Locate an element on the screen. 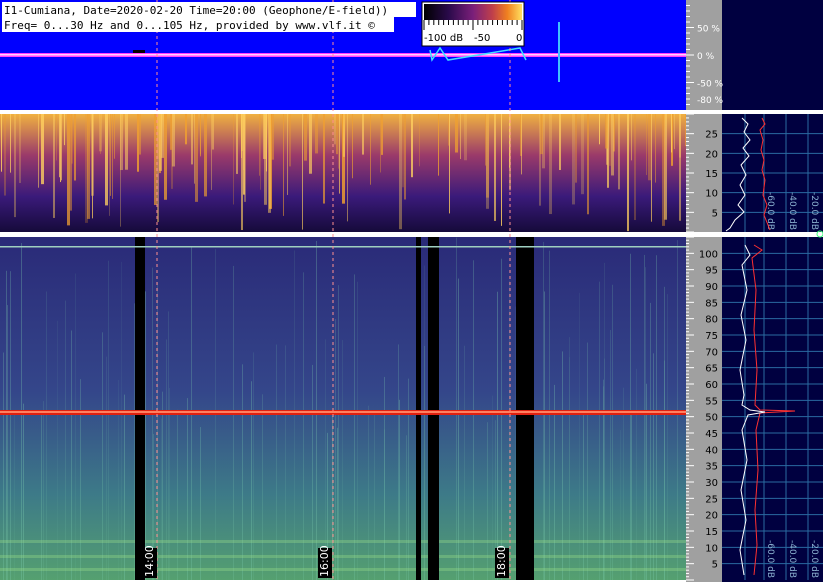 Image resolution: width=823 pixels, height=586 pixels. profile-lower-label-20: -20.0 dB is located at coordinates (814, 559).